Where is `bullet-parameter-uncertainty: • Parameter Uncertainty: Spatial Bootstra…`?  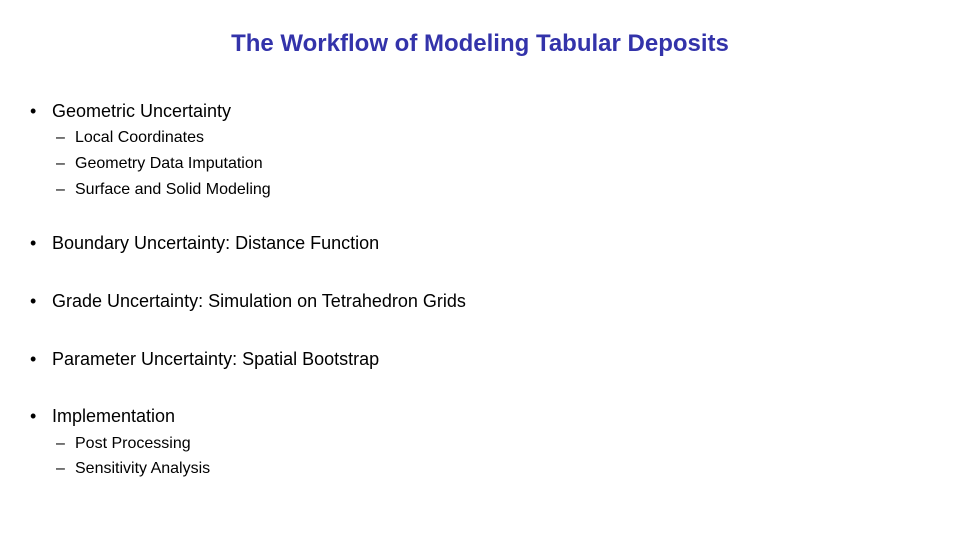
bullet-parameter-uncertainty: • Parameter Uncertainty: Spatial Bootstra… is located at coordinates (205, 359).